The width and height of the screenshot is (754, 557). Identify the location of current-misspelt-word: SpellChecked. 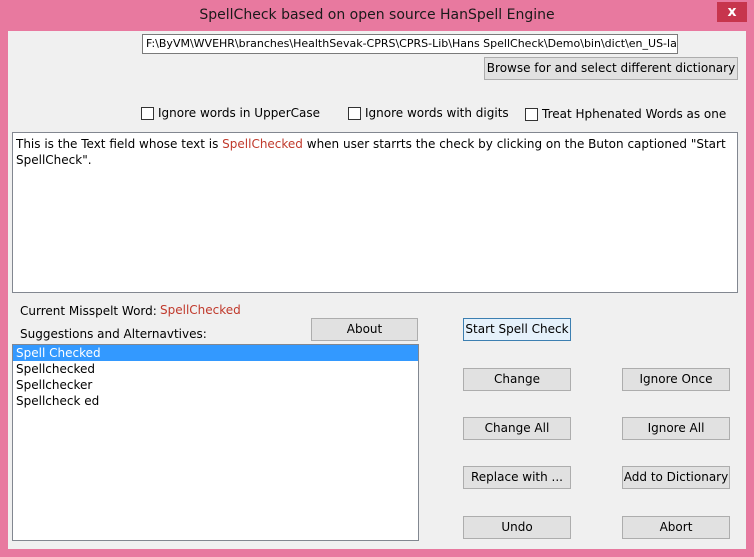
(200, 310).